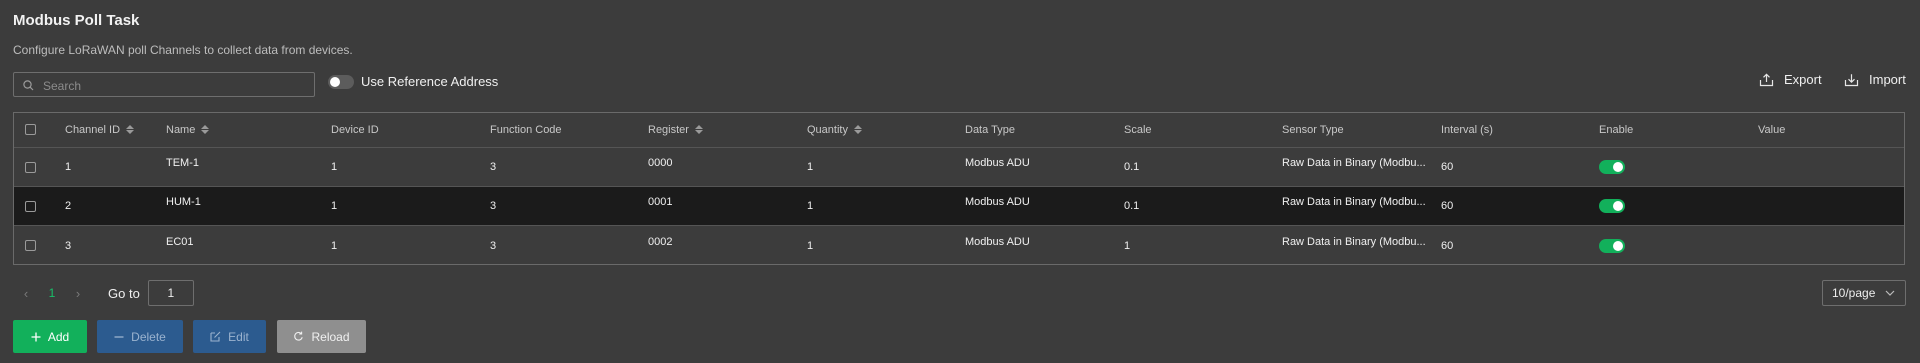 The image size is (1920, 363). I want to click on add-label: Add, so click(58, 336).